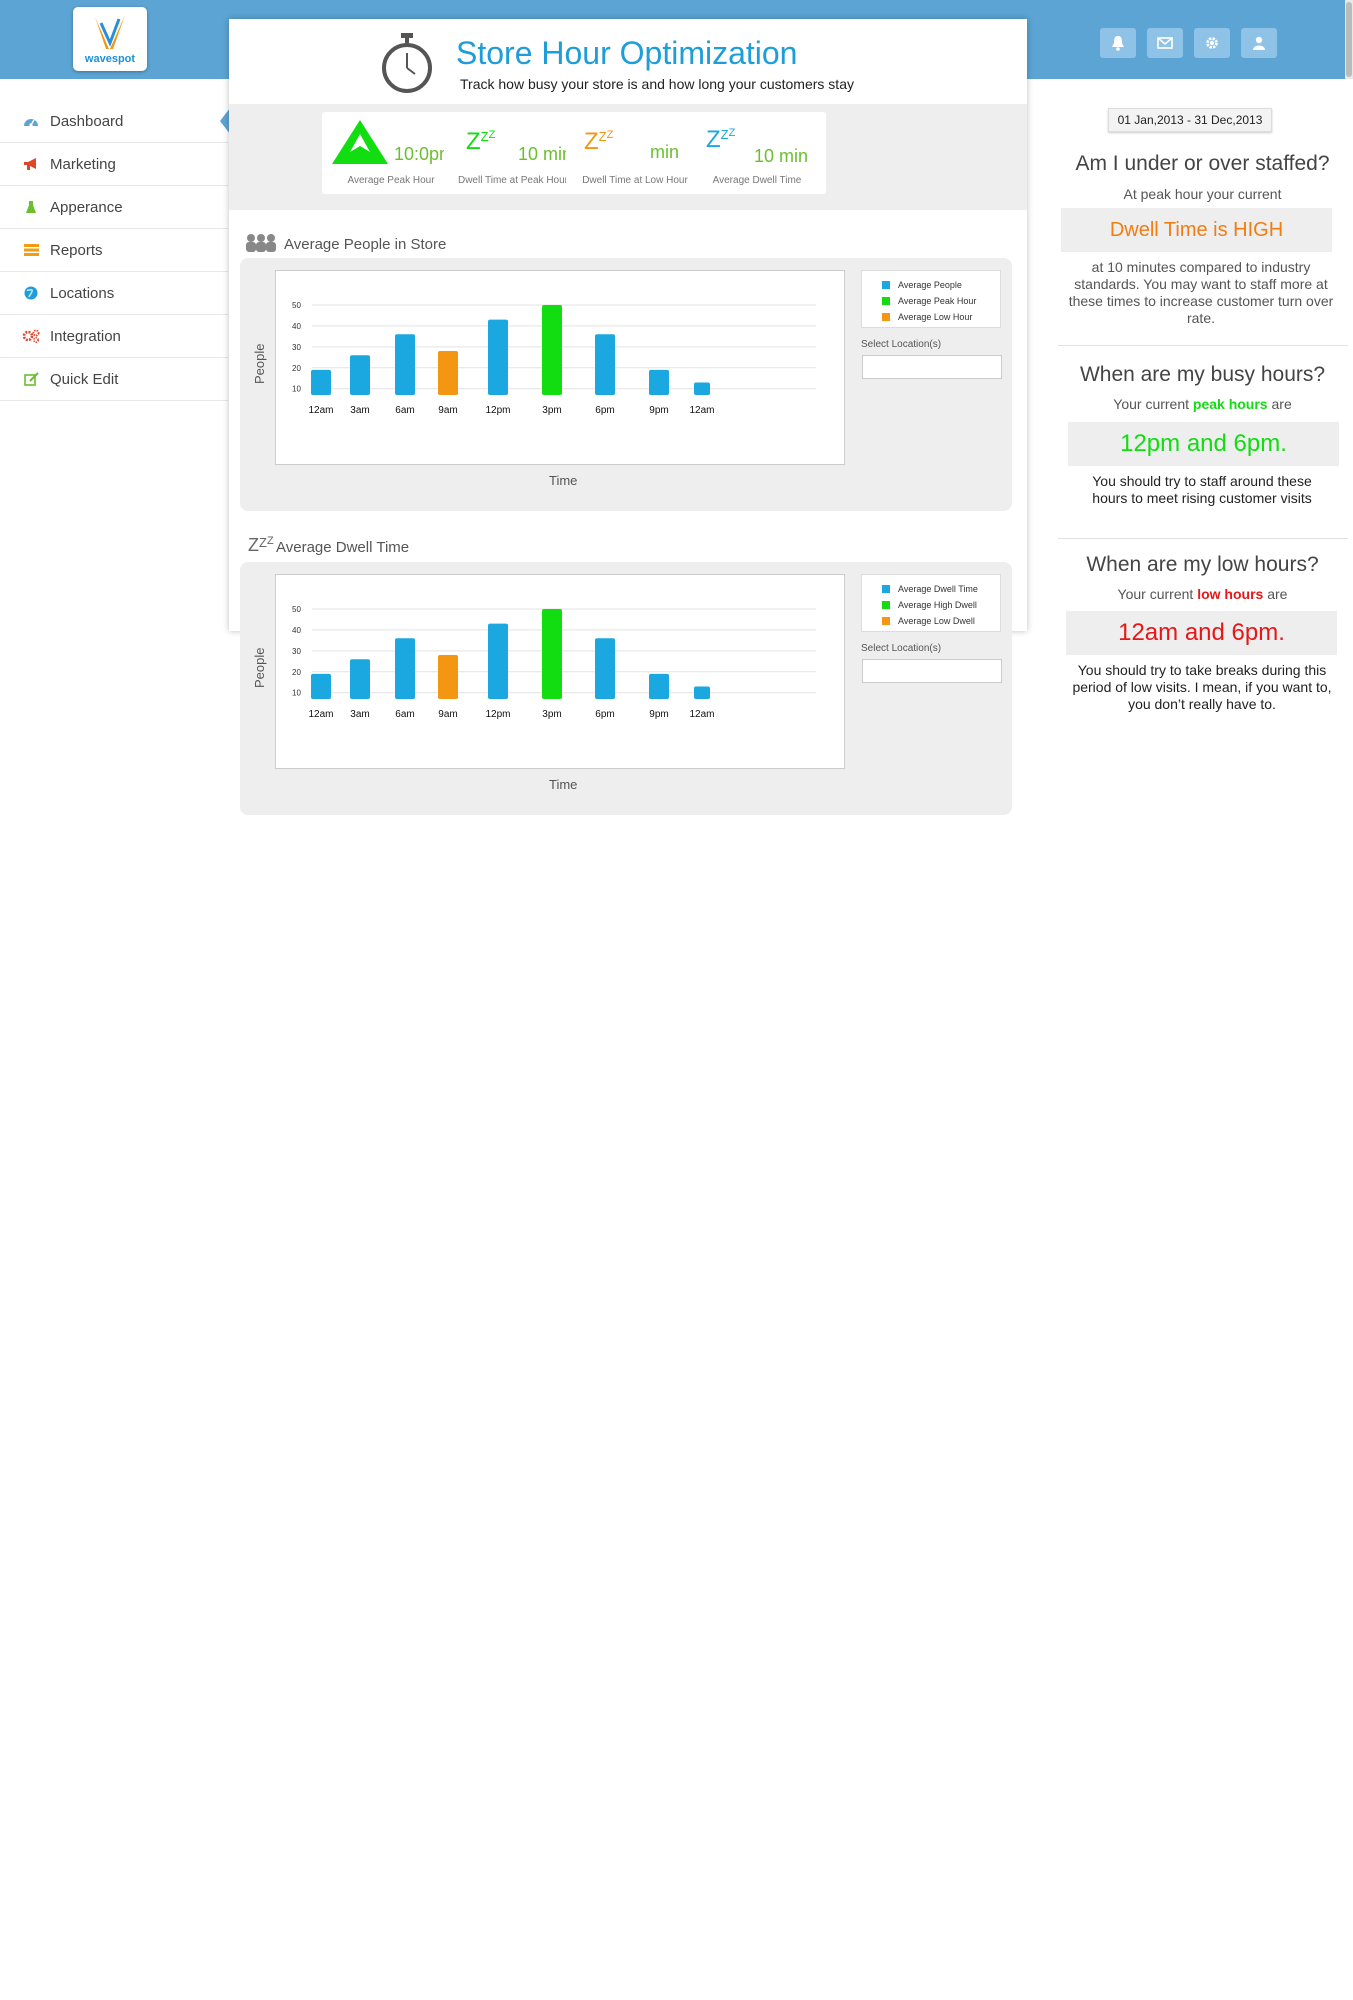  What do you see at coordinates (31, 336) in the screenshot?
I see `gears-icon` at bounding box center [31, 336].